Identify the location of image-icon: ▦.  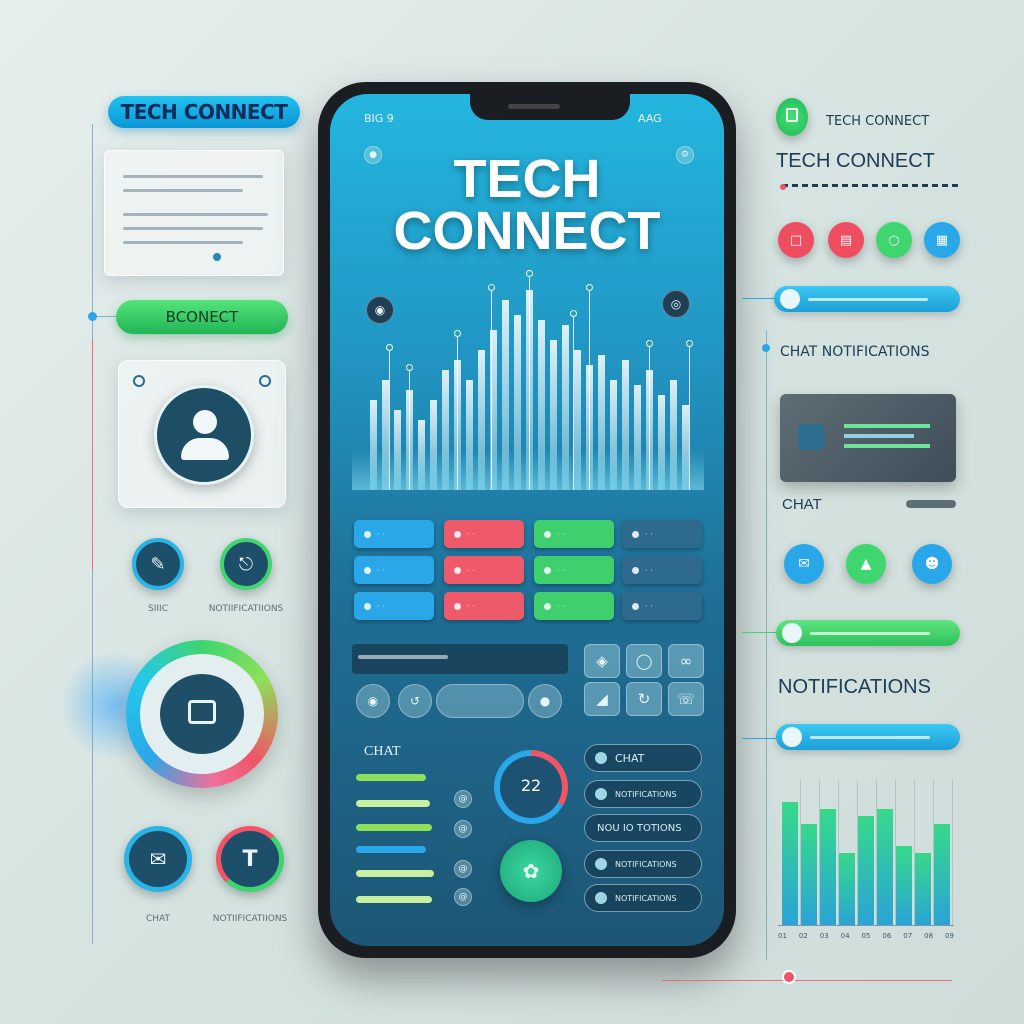
(942, 240).